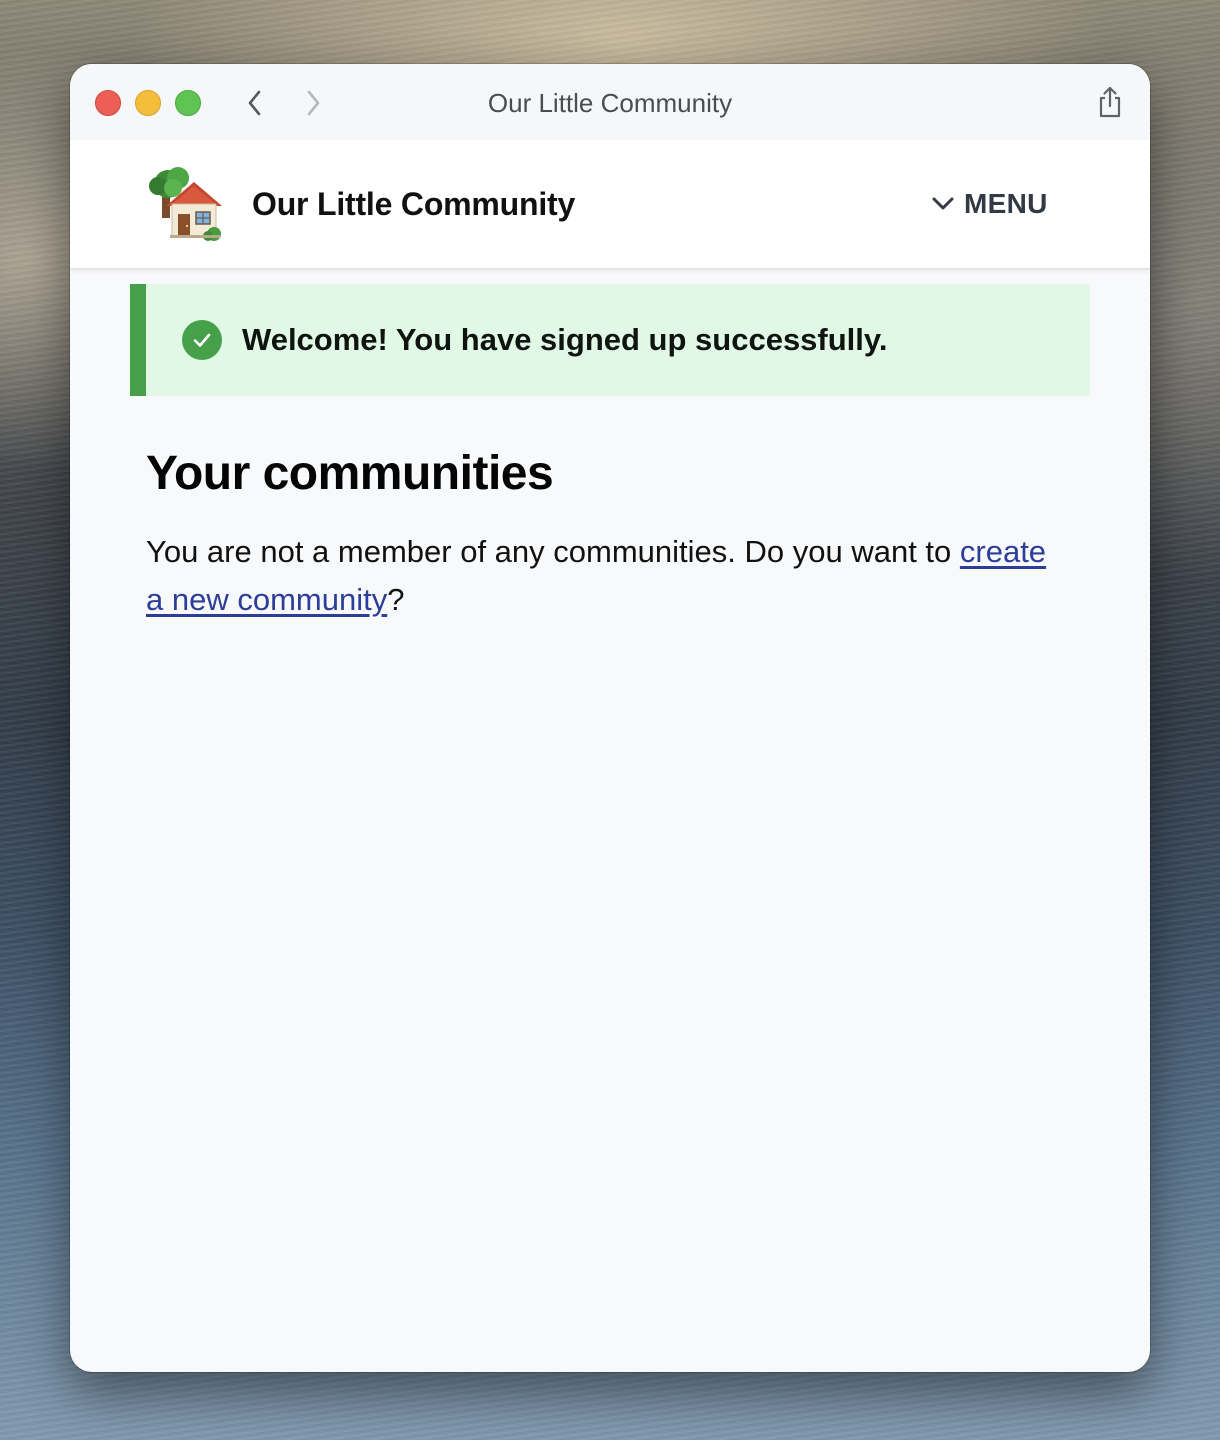 The width and height of the screenshot is (1220, 1440). What do you see at coordinates (108, 103) in the screenshot?
I see `window-close-button` at bounding box center [108, 103].